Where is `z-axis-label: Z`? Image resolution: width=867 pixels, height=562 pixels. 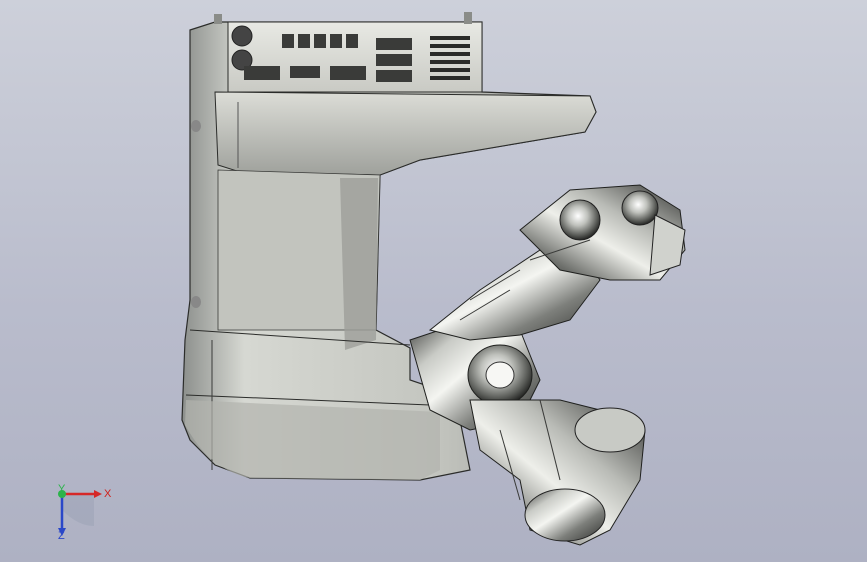
z-axis-label: Z is located at coordinates (61, 536).